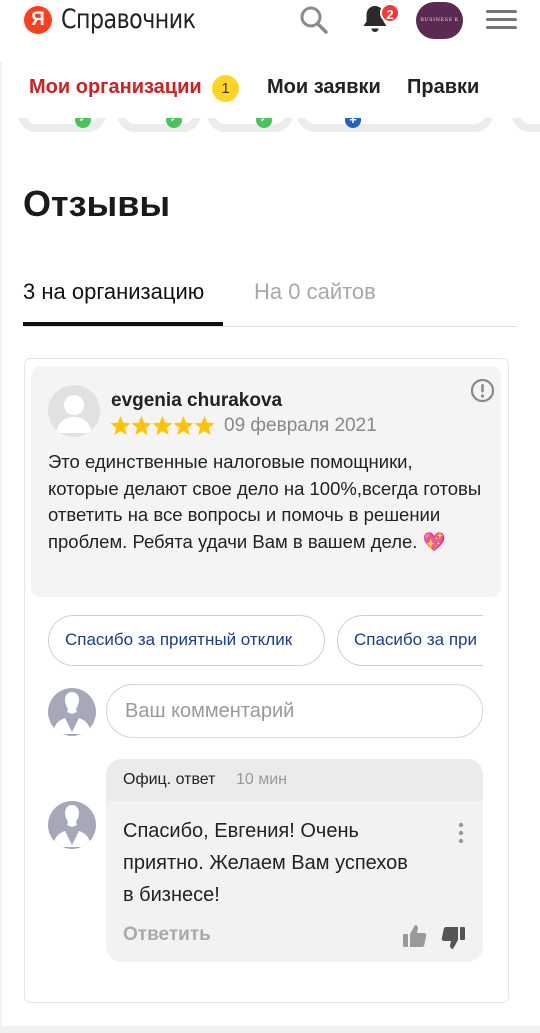 This screenshot has height=1033, width=540. I want to click on thumbs-down-icon, so click(453, 938).